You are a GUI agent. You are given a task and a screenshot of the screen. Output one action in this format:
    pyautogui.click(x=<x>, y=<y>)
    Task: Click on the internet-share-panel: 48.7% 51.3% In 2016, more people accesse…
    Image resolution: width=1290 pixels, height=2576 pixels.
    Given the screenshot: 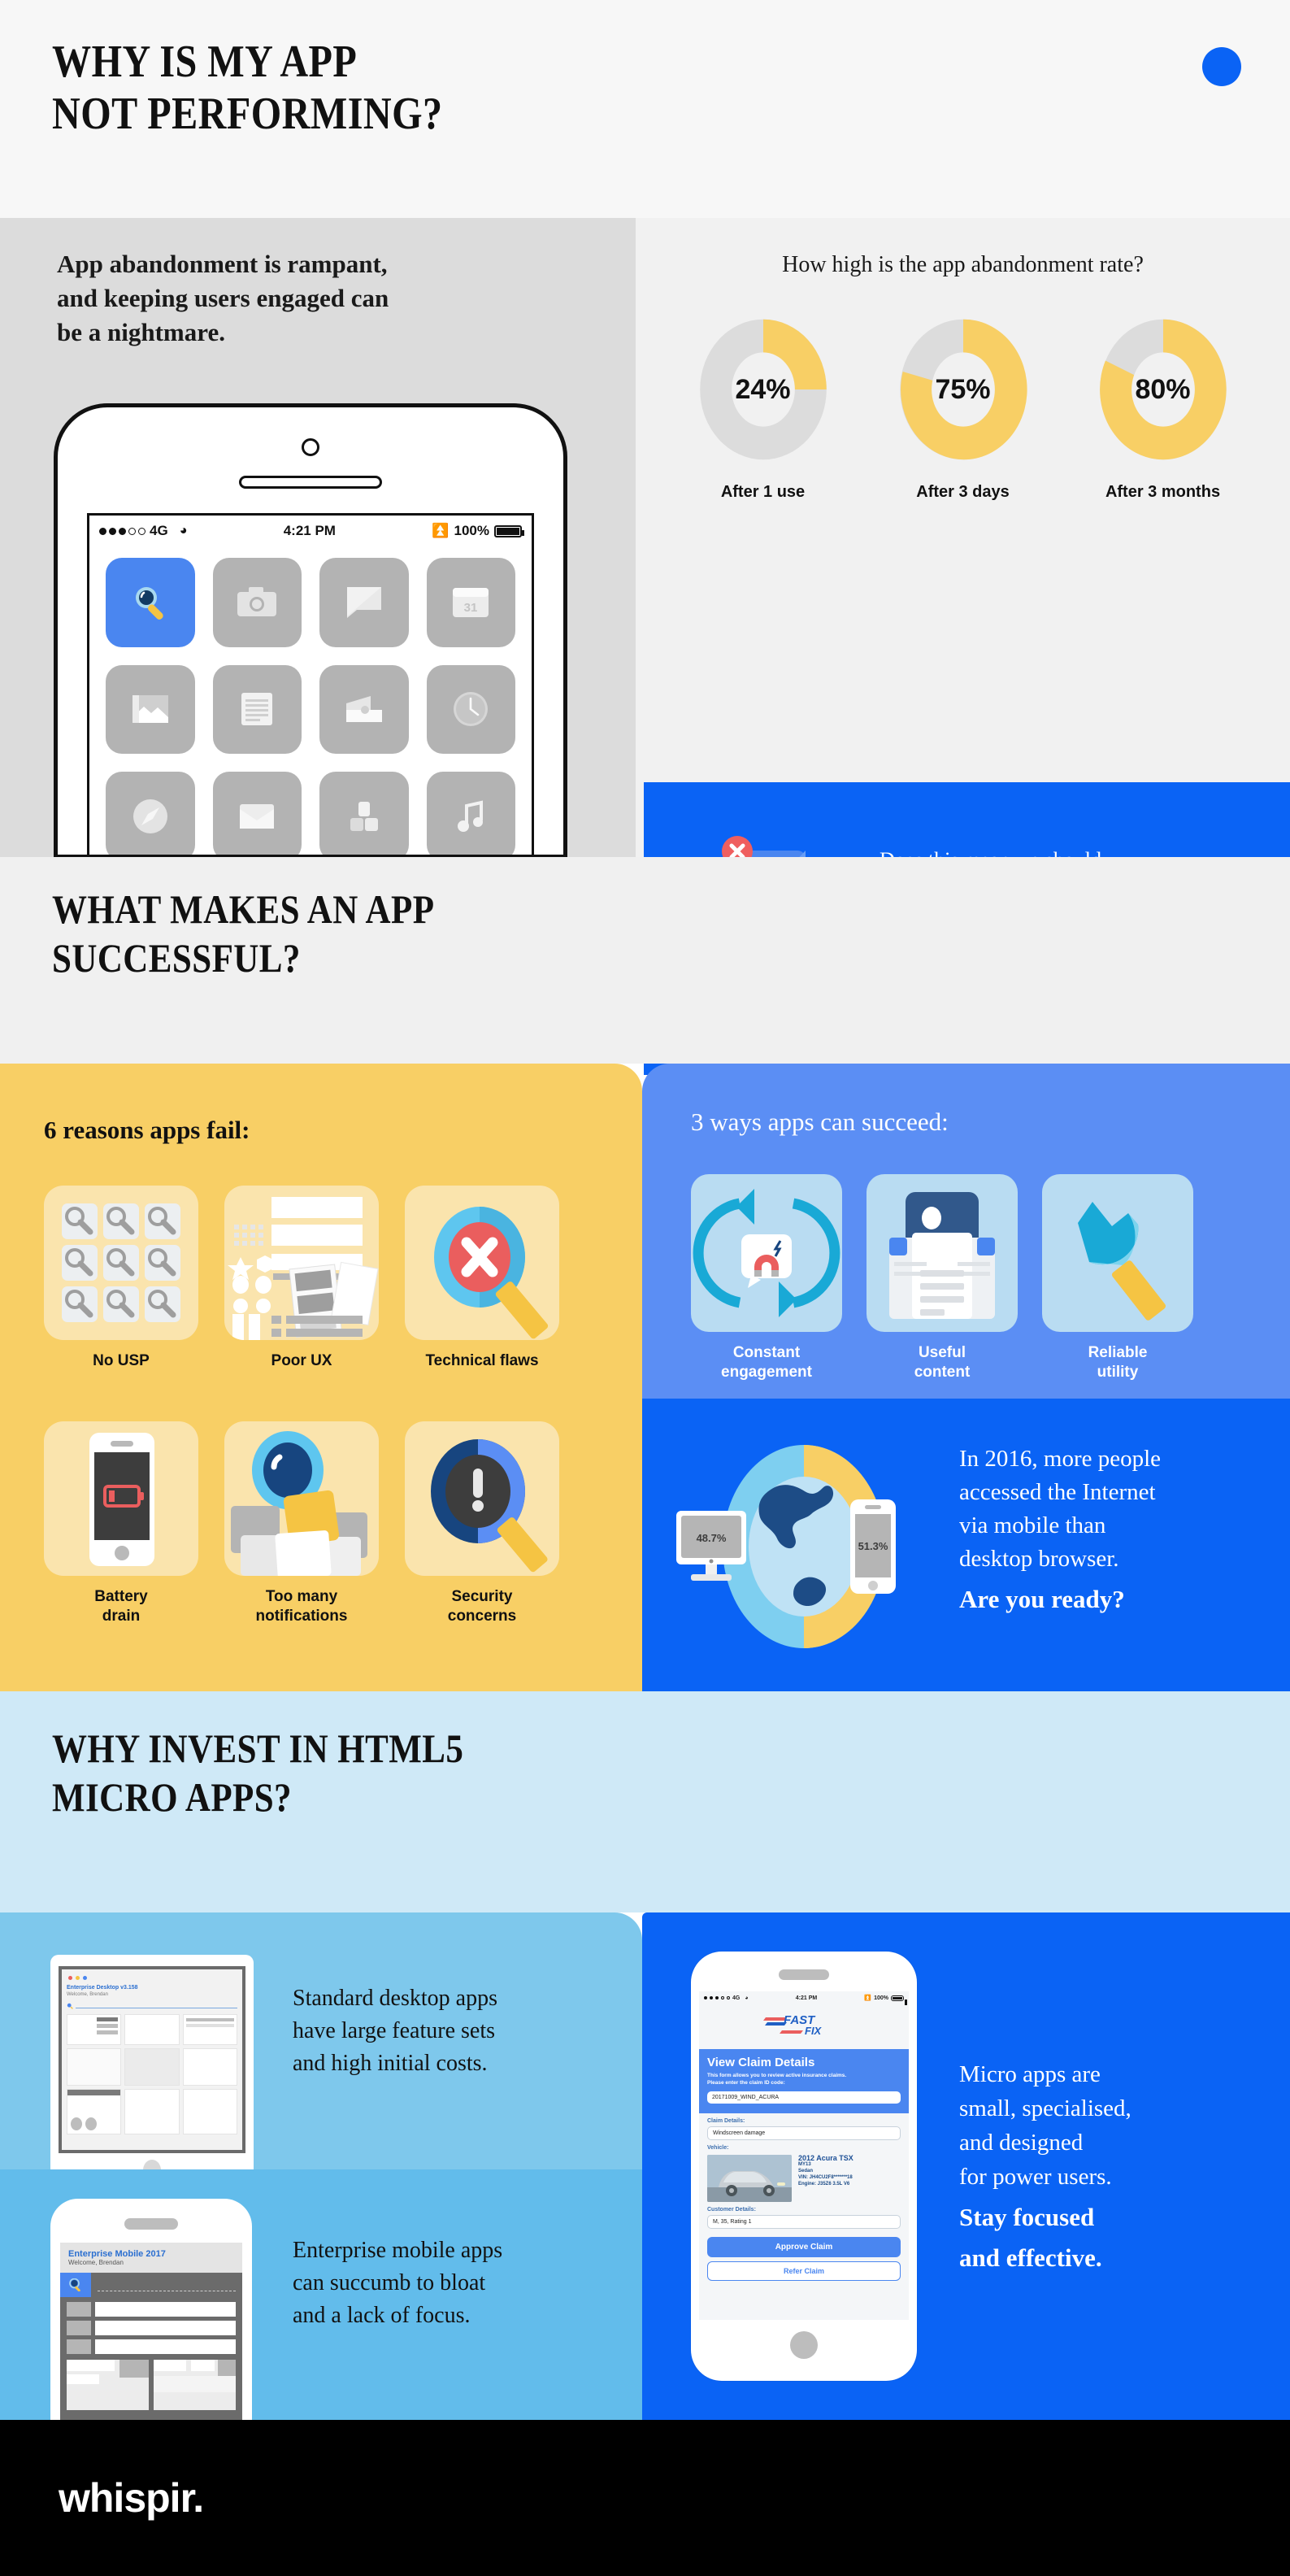 What is the action you would take?
    pyautogui.click(x=966, y=1545)
    